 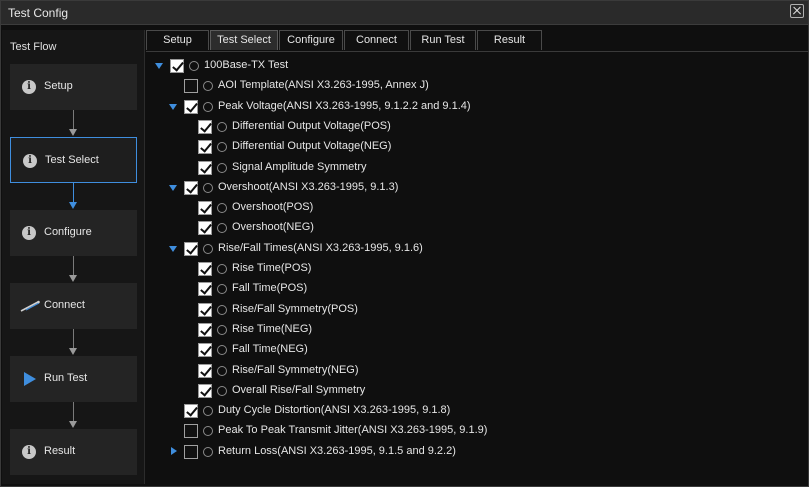 What do you see at coordinates (476, 310) in the screenshot?
I see `tree-row: Rise/Fall Symmetry(POS)` at bounding box center [476, 310].